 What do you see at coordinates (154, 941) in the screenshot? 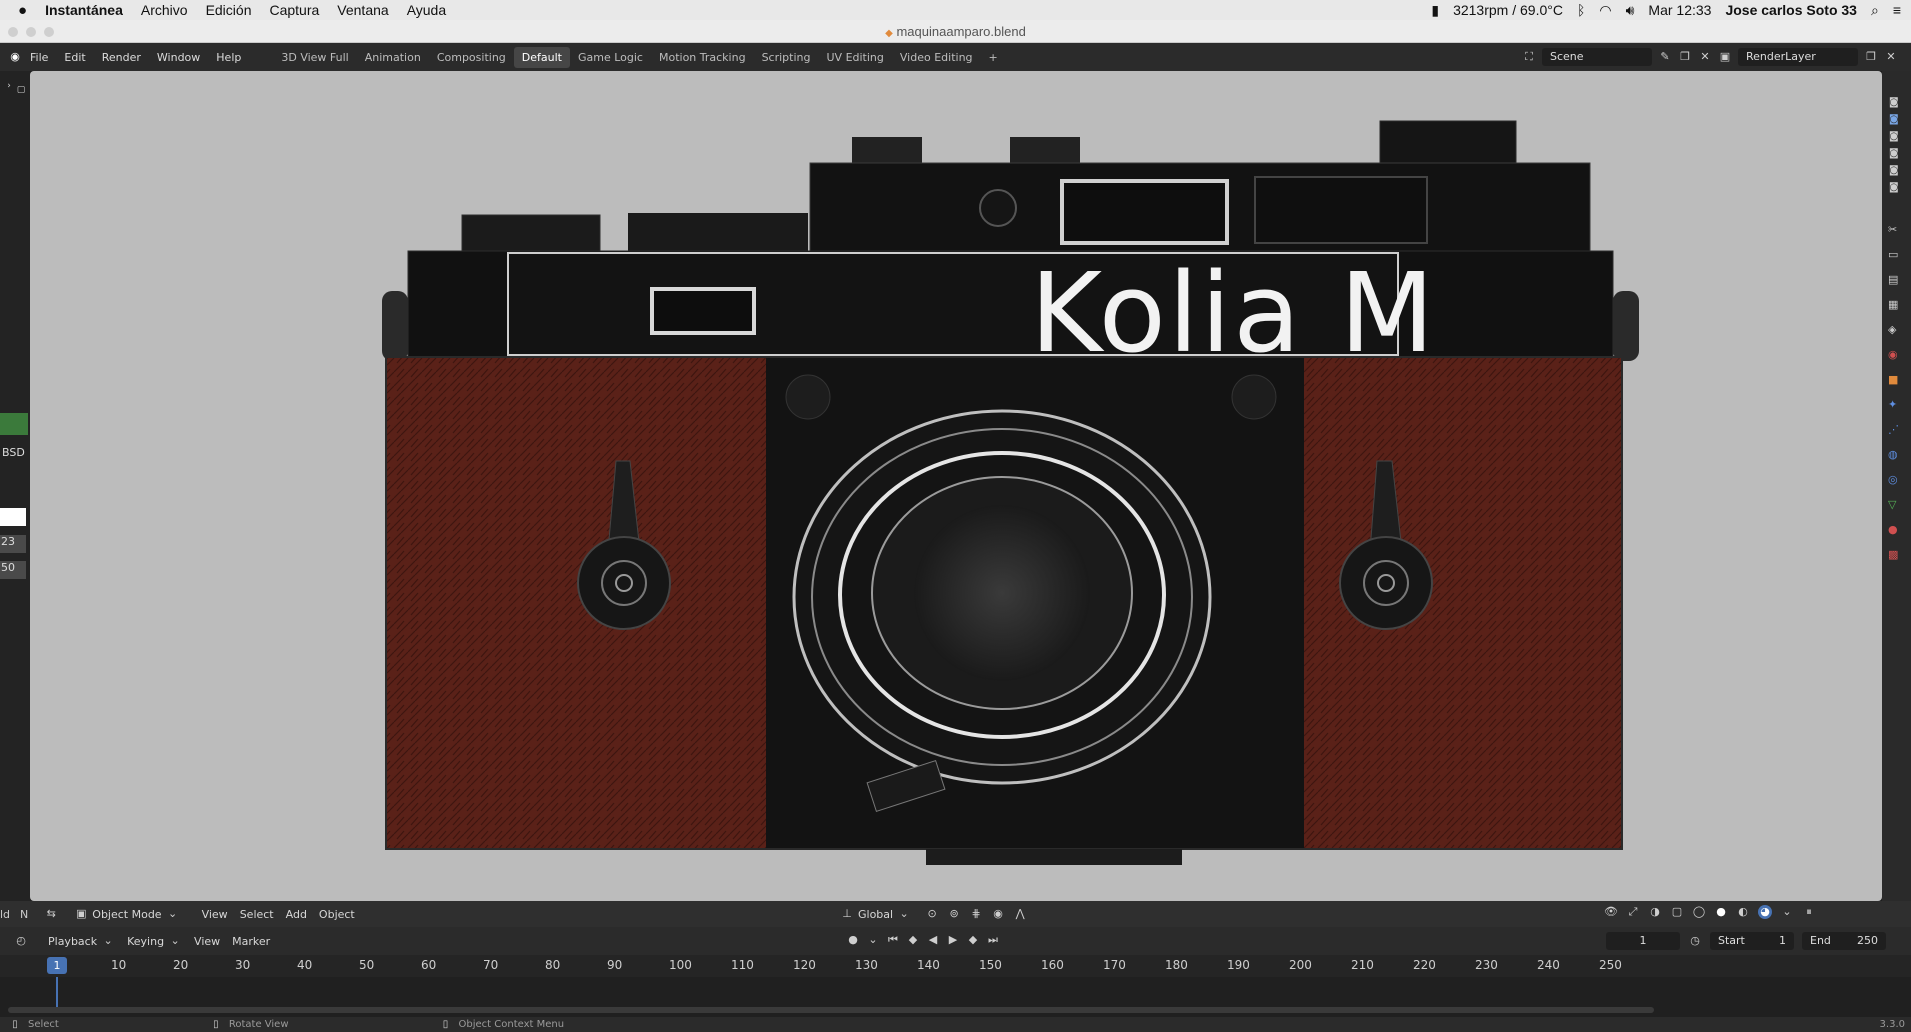
I see `menu-keying: Keying ⌄` at bounding box center [154, 941].